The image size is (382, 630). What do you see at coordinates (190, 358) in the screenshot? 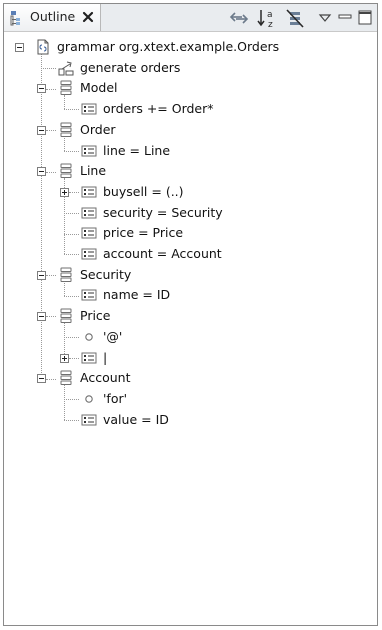
I see `tree-item: |` at bounding box center [190, 358].